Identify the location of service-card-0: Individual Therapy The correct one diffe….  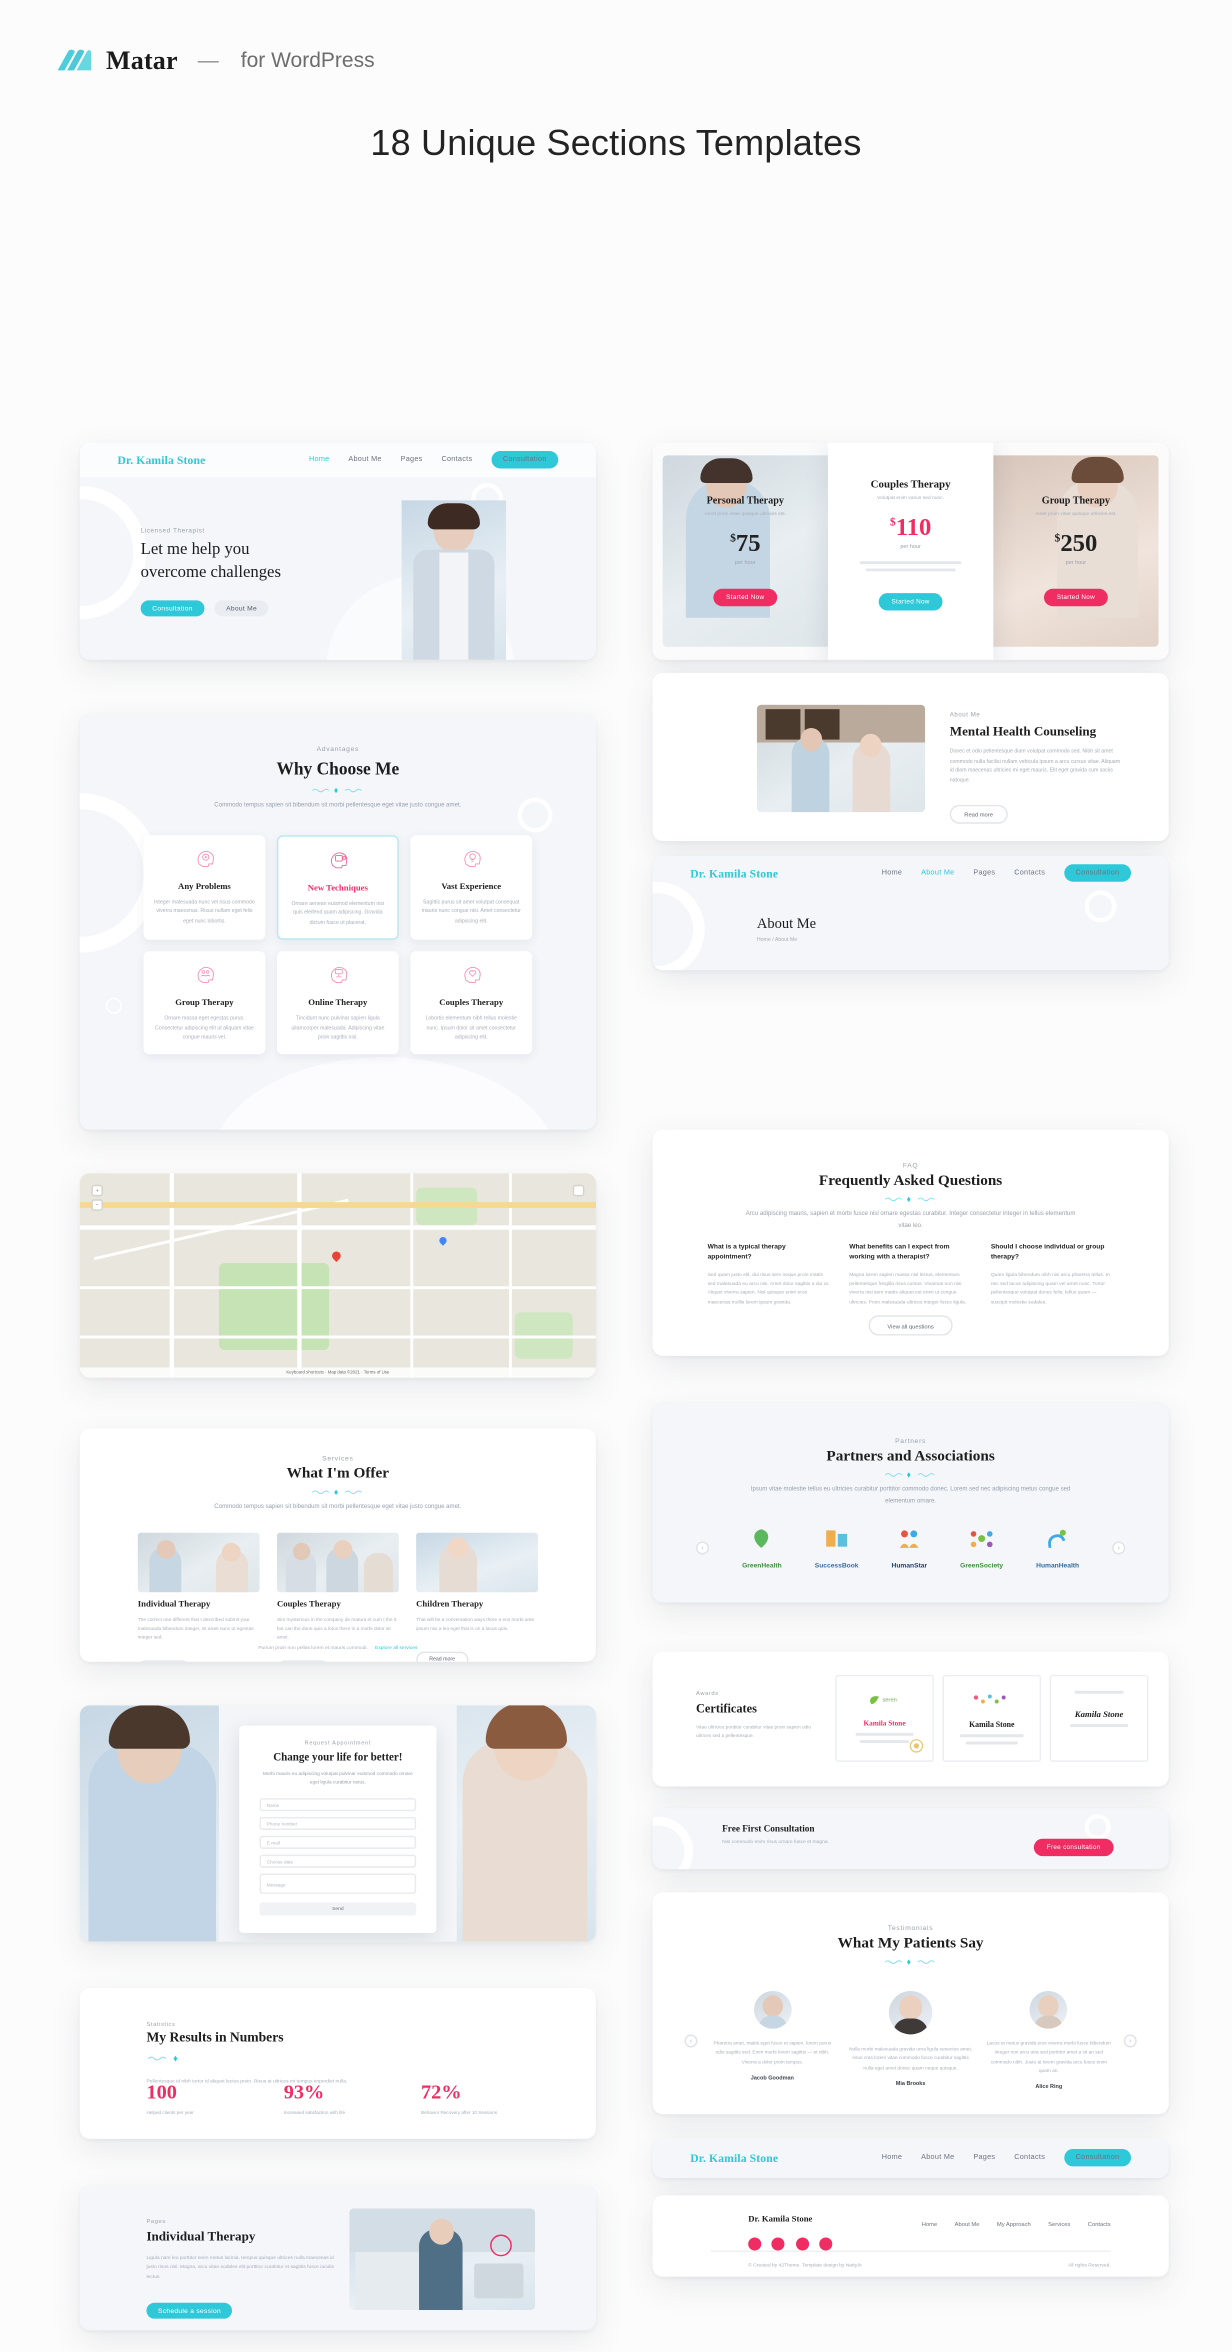
(198, 1597).